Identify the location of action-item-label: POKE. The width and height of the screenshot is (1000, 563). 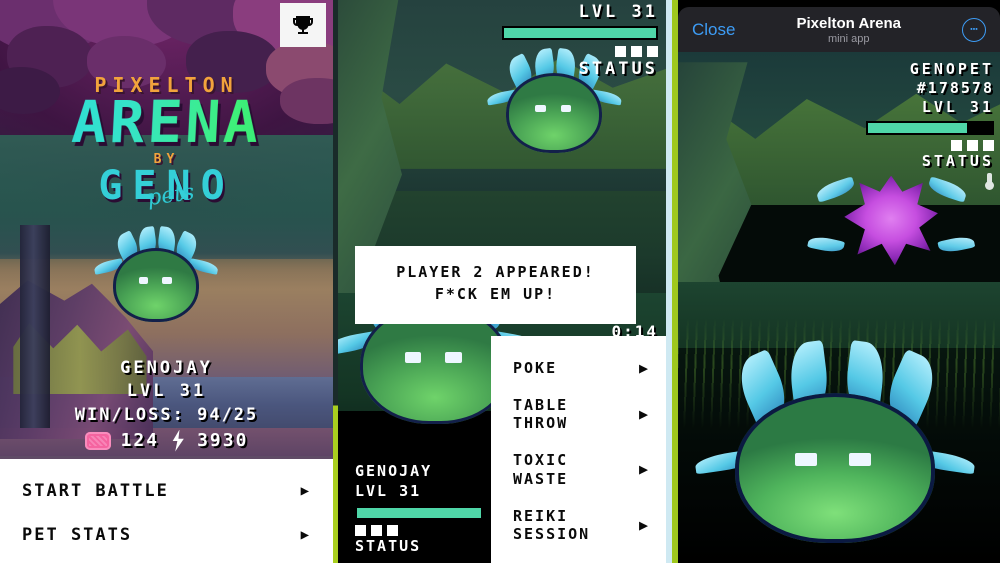
(535, 367).